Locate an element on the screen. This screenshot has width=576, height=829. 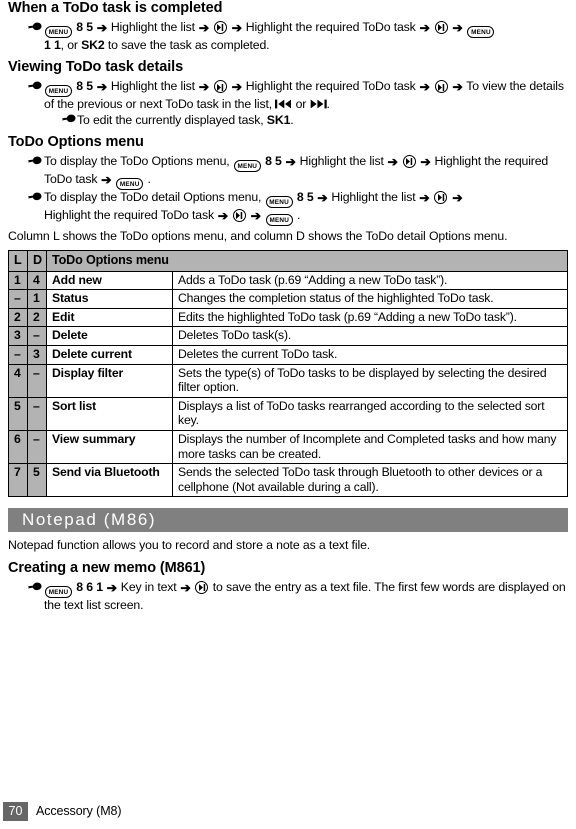
row-d-value: 1 is located at coordinates (37, 299).